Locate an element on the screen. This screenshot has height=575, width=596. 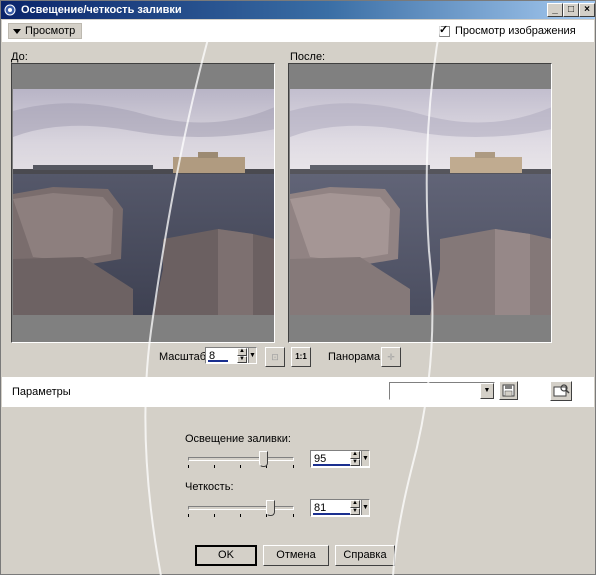
zoom-label: Масштаб: is located at coordinates (184, 357).